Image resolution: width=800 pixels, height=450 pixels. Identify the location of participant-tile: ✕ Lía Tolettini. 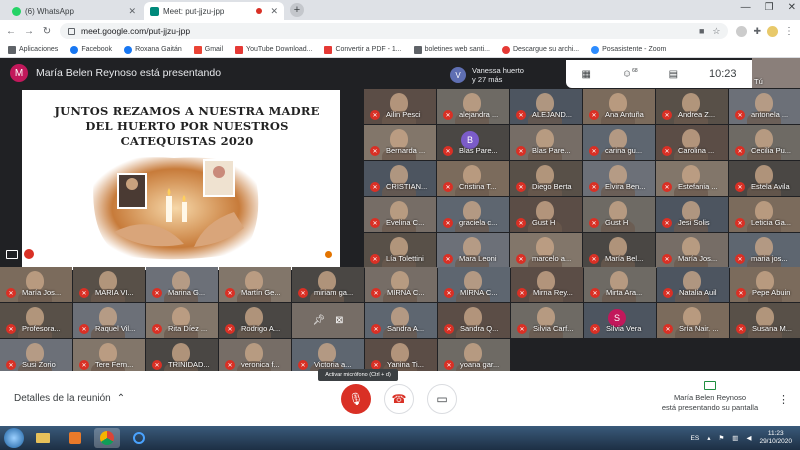
(400, 250).